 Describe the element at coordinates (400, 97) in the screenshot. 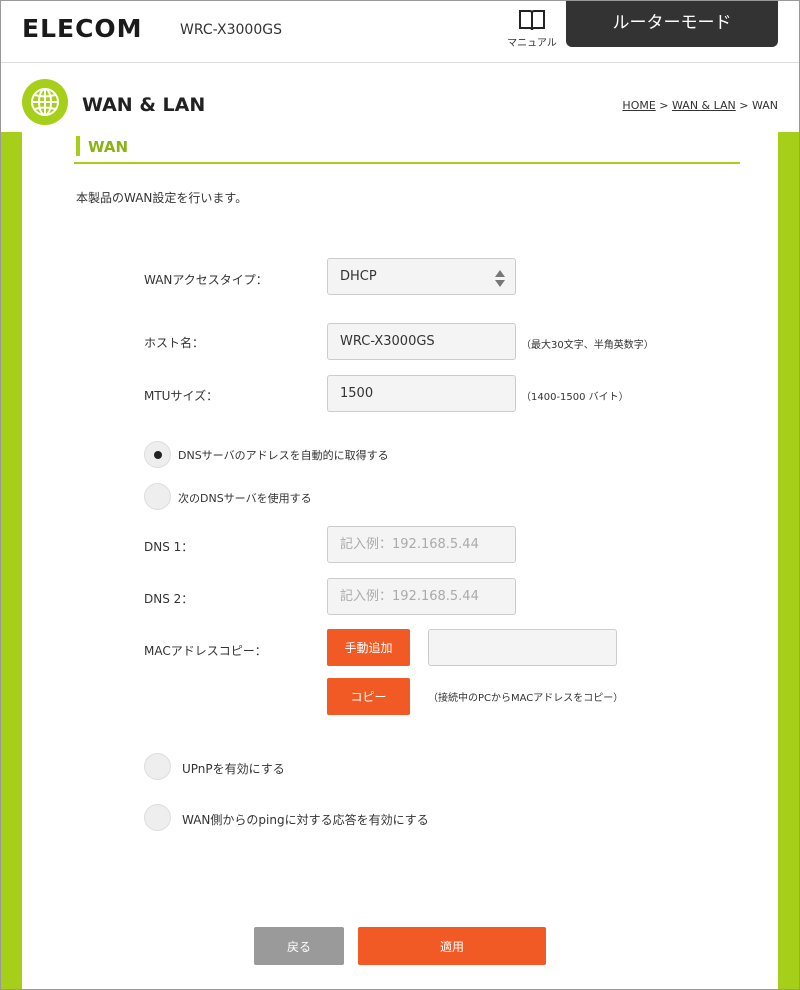

I see `title-bar: WAN & LAN HOME > WAN & LAN > WAN` at that location.